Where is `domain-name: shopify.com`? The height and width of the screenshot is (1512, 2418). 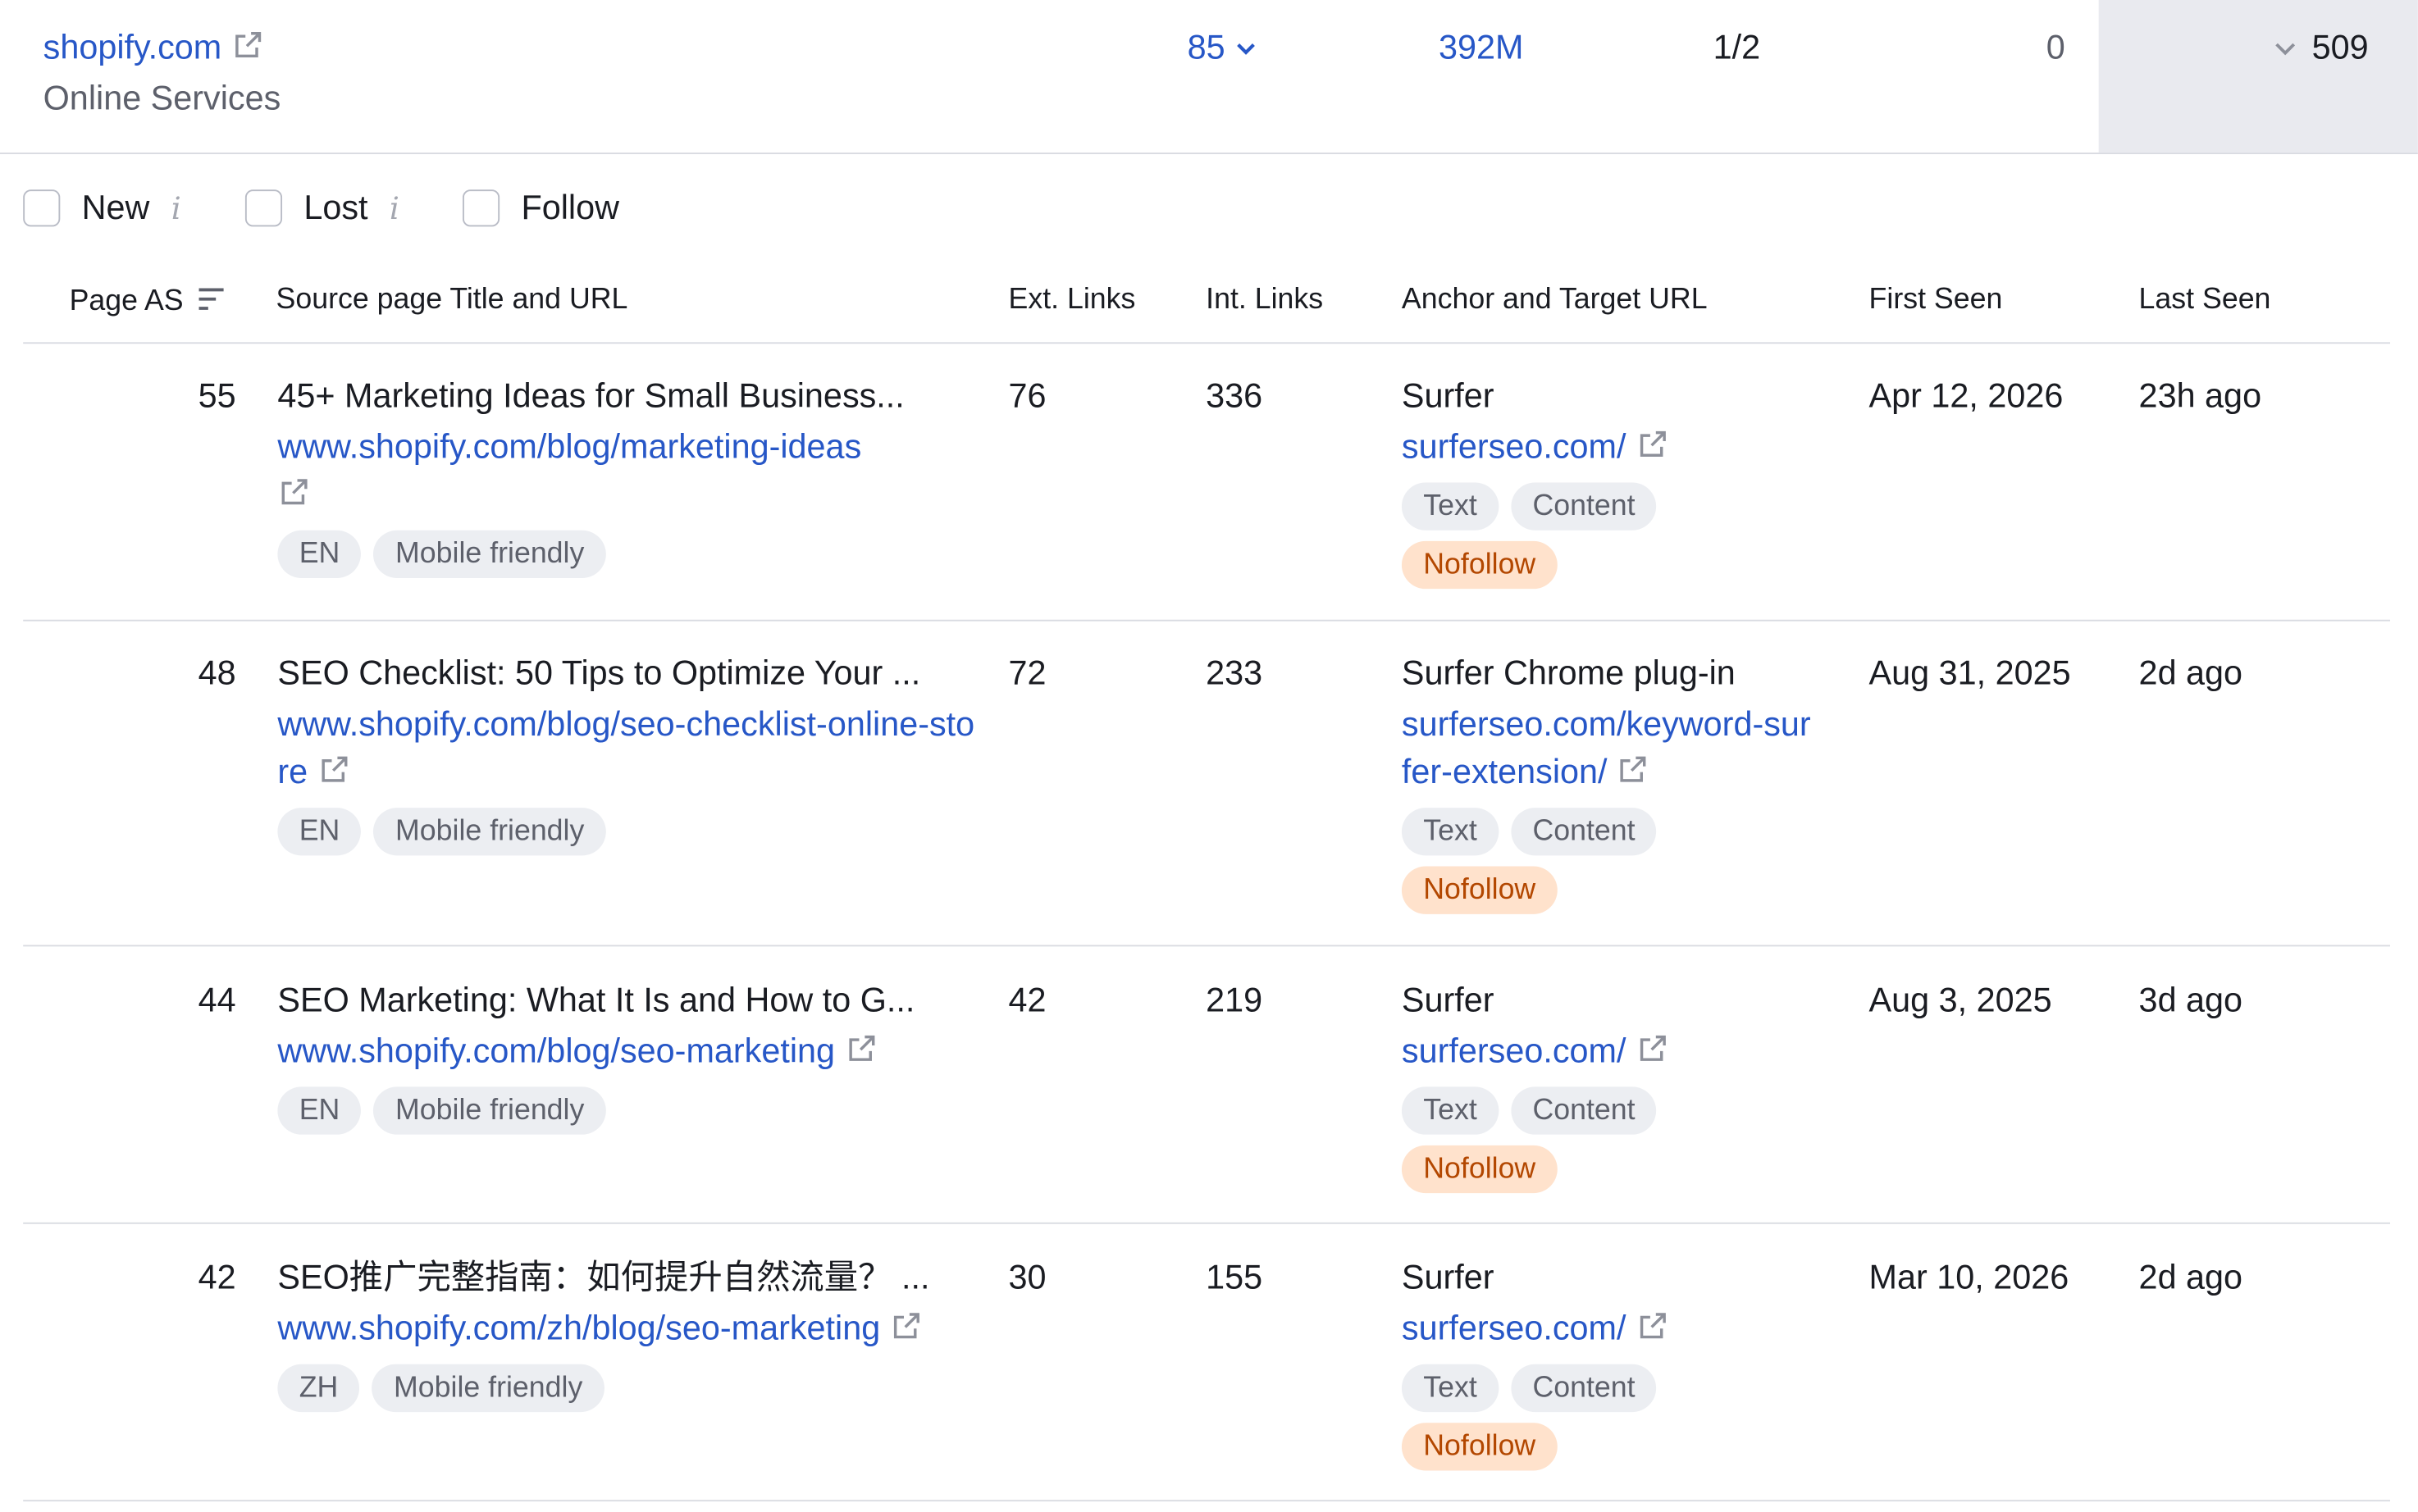
domain-name: shopify.com is located at coordinates (132, 47).